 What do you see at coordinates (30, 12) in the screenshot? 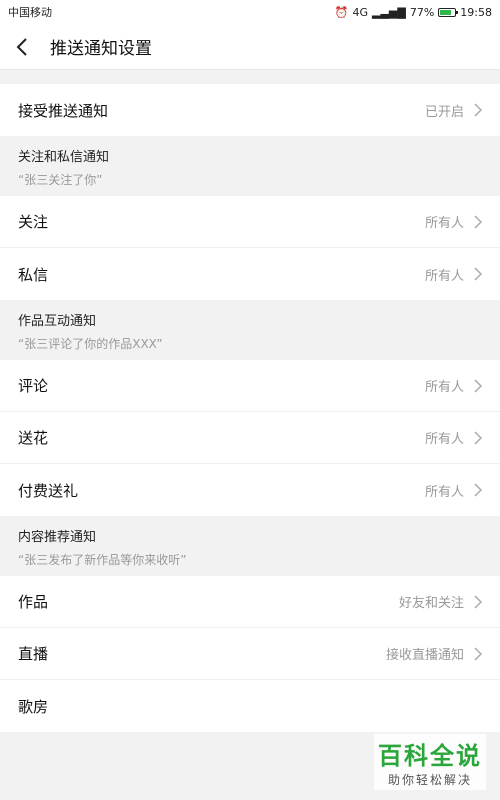
I see `carrier-label: 中国移动` at bounding box center [30, 12].